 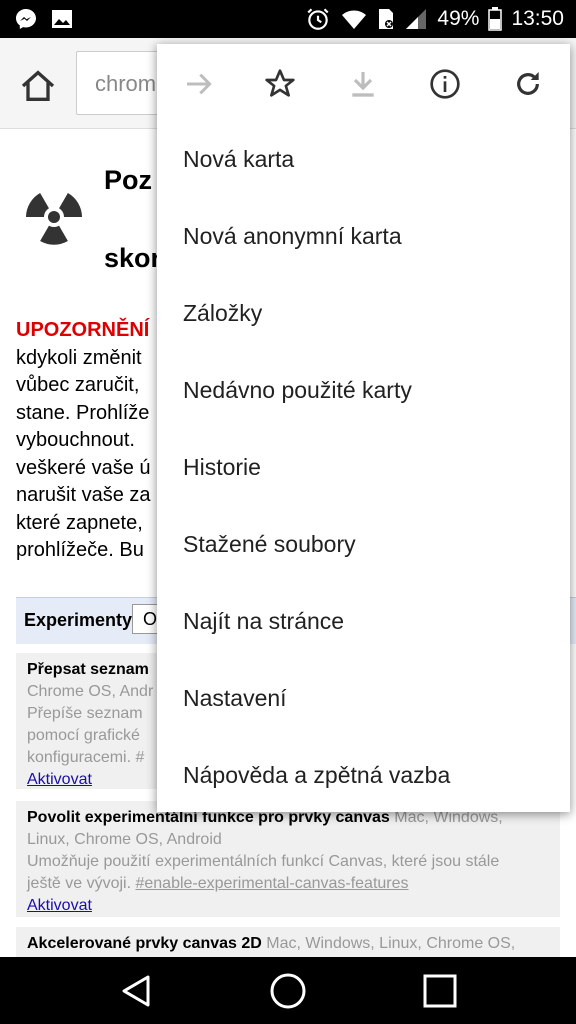 I want to click on menu-item-history: Historie, so click(x=222, y=467).